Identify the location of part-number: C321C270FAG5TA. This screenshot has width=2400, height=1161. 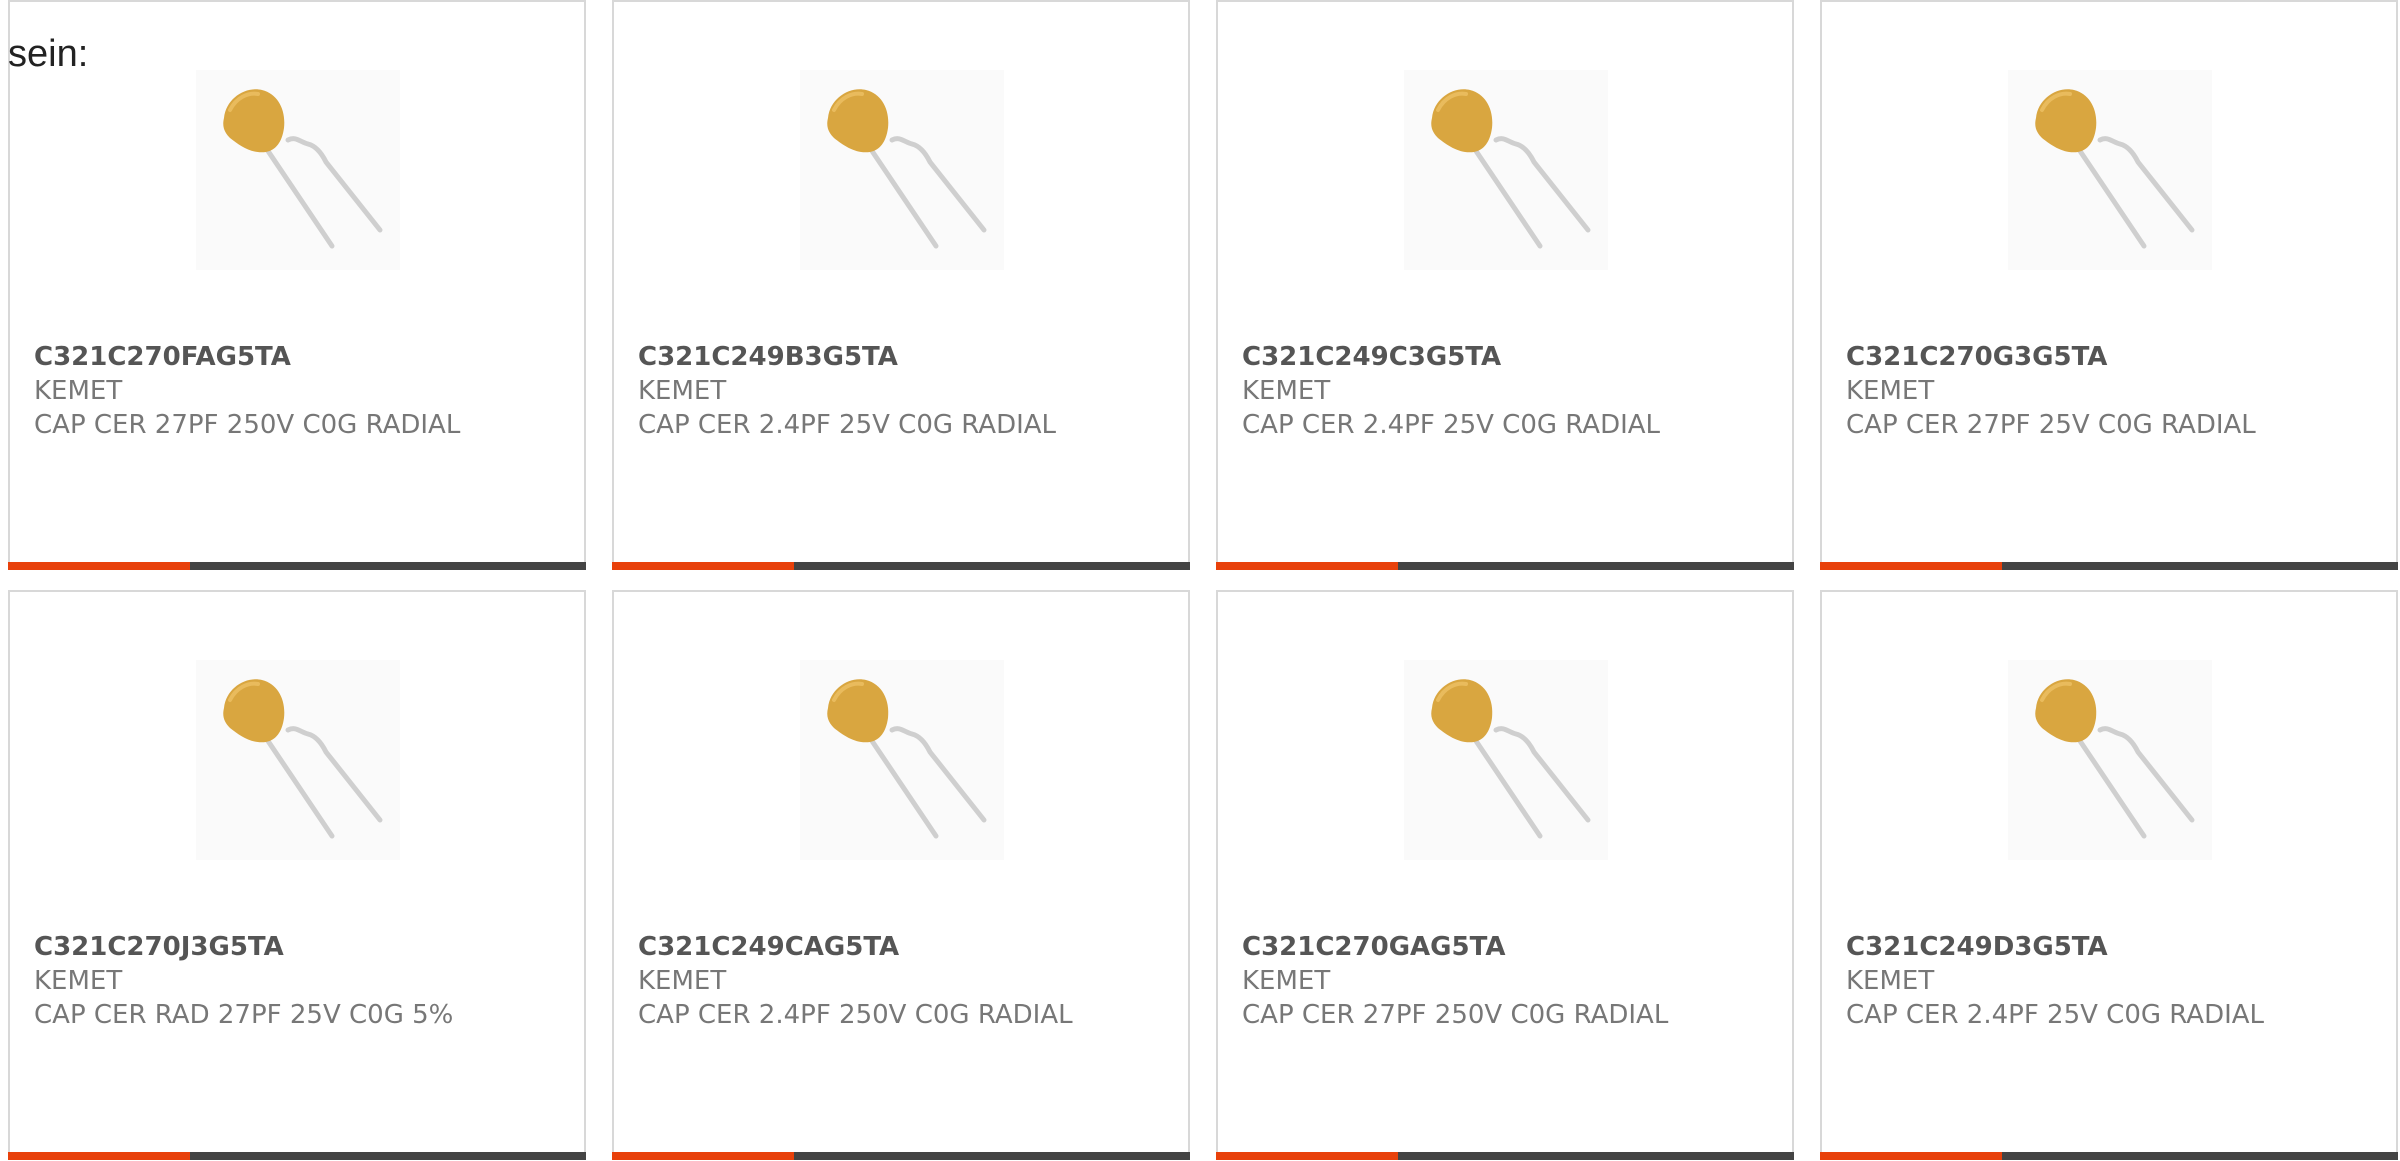
(162, 357).